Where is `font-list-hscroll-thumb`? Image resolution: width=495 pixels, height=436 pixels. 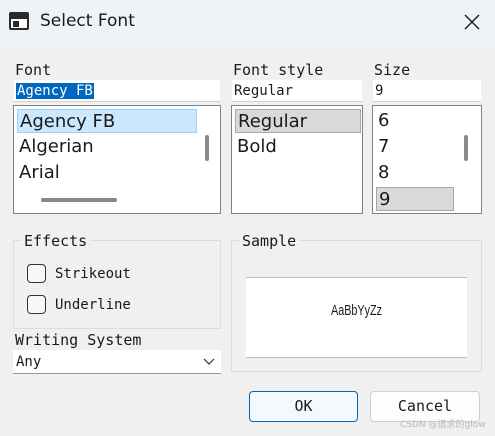 font-list-hscroll-thumb is located at coordinates (79, 200).